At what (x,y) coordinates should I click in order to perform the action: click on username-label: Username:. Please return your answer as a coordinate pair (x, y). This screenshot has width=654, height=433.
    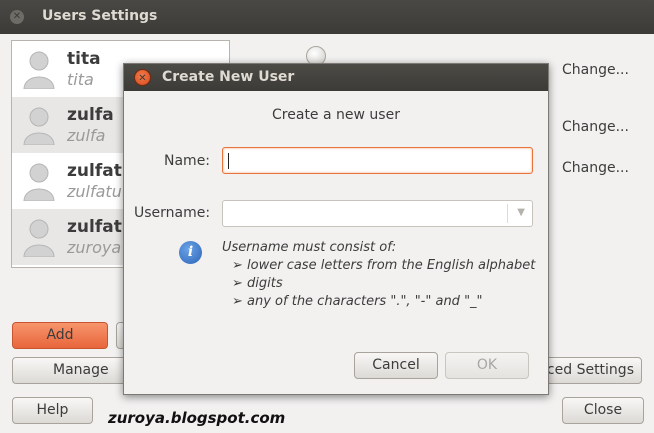
    Looking at the image, I should click on (172, 213).